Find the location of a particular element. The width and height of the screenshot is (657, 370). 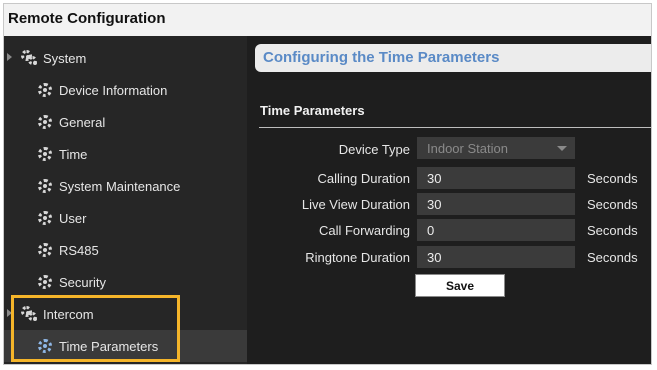

sidebar-item-system-maintenance: System Maintenance is located at coordinates (125, 186).